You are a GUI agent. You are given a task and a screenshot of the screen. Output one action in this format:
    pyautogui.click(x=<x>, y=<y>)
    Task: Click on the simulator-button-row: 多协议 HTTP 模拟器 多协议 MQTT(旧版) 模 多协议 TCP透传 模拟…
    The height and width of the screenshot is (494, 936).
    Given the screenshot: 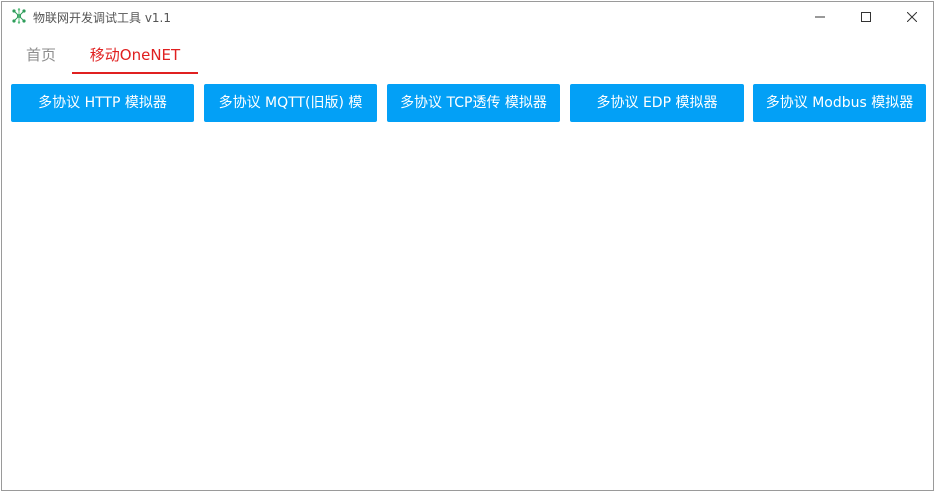 What is the action you would take?
    pyautogui.click(x=467, y=104)
    